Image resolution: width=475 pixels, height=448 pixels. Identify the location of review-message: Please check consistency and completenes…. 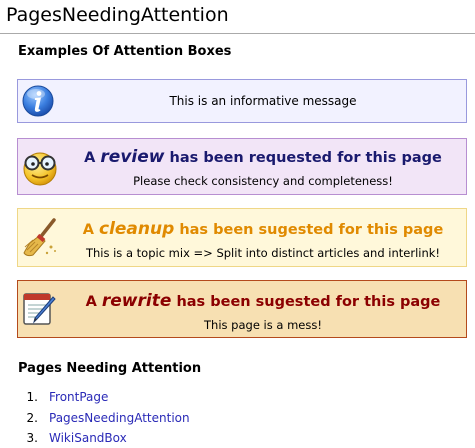
(263, 181).